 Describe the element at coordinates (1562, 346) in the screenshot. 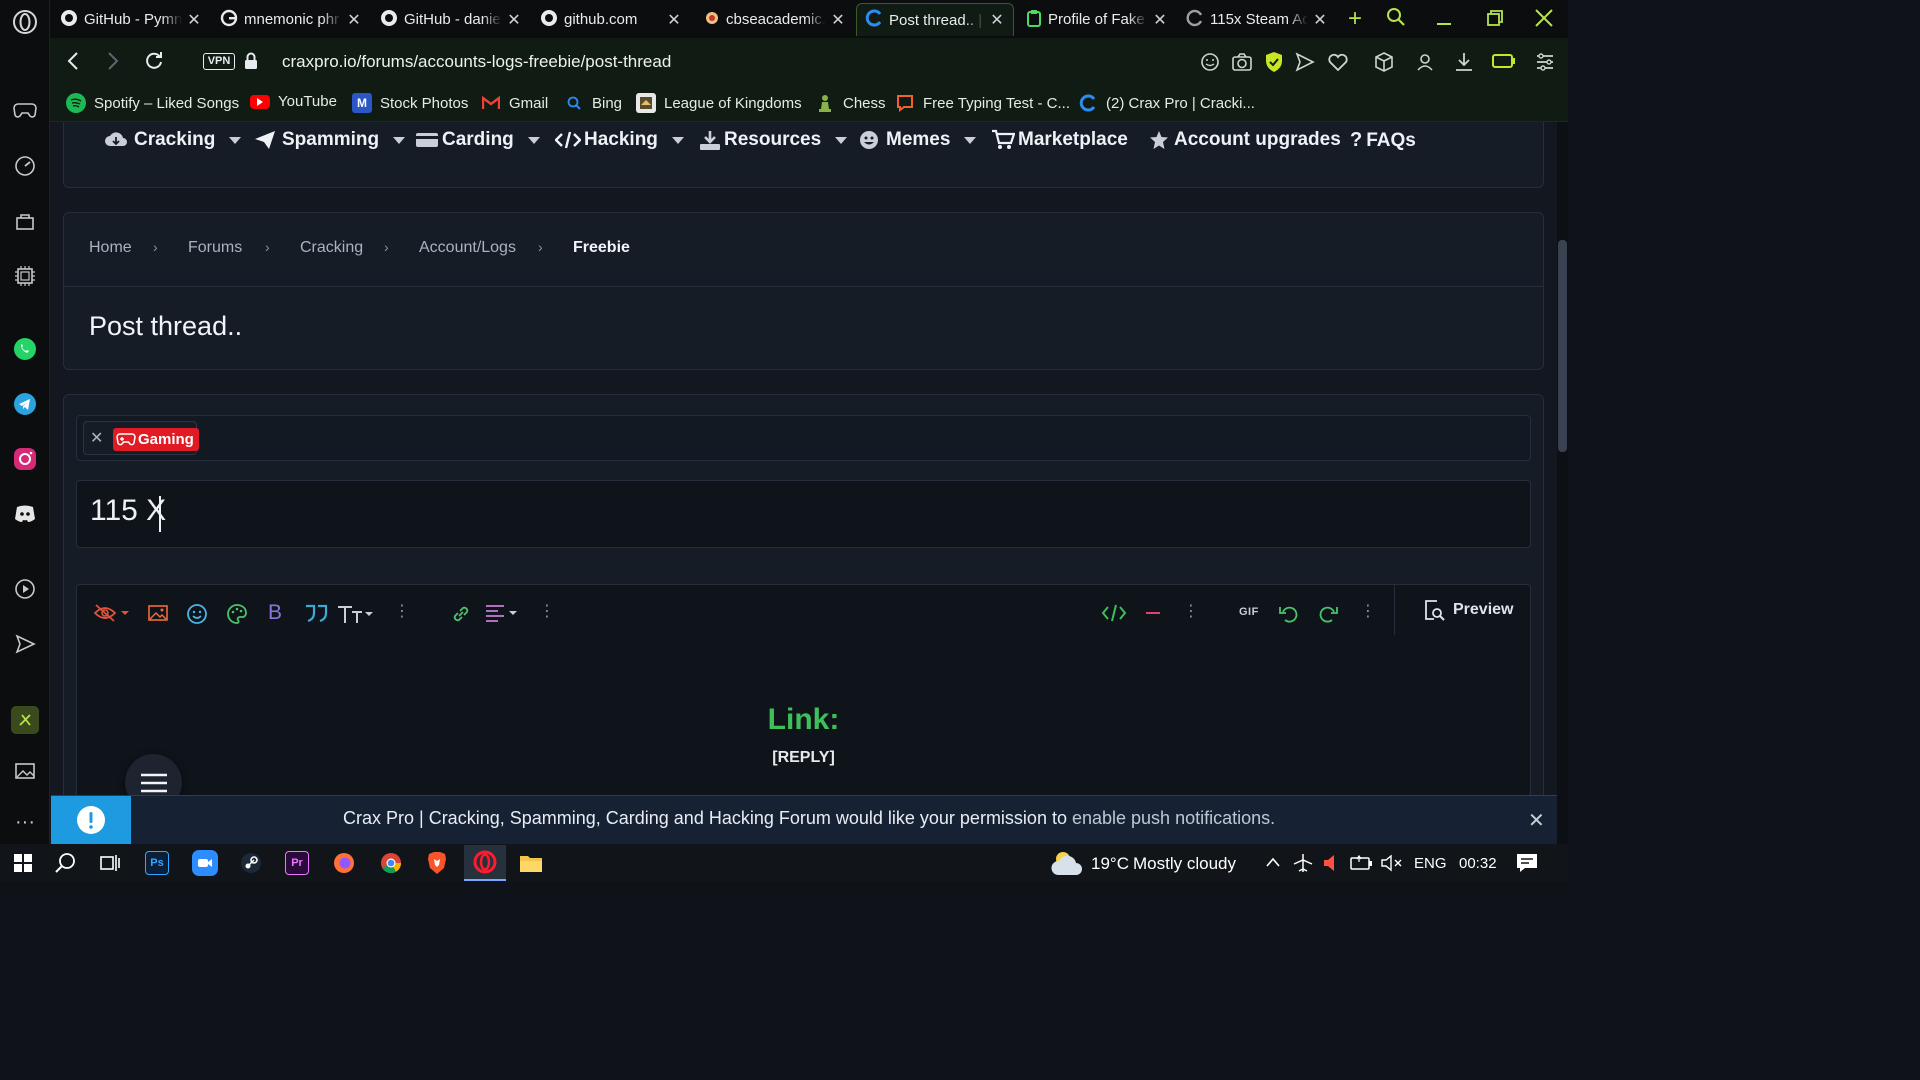

I see `page-scrollbar-thumb` at that location.